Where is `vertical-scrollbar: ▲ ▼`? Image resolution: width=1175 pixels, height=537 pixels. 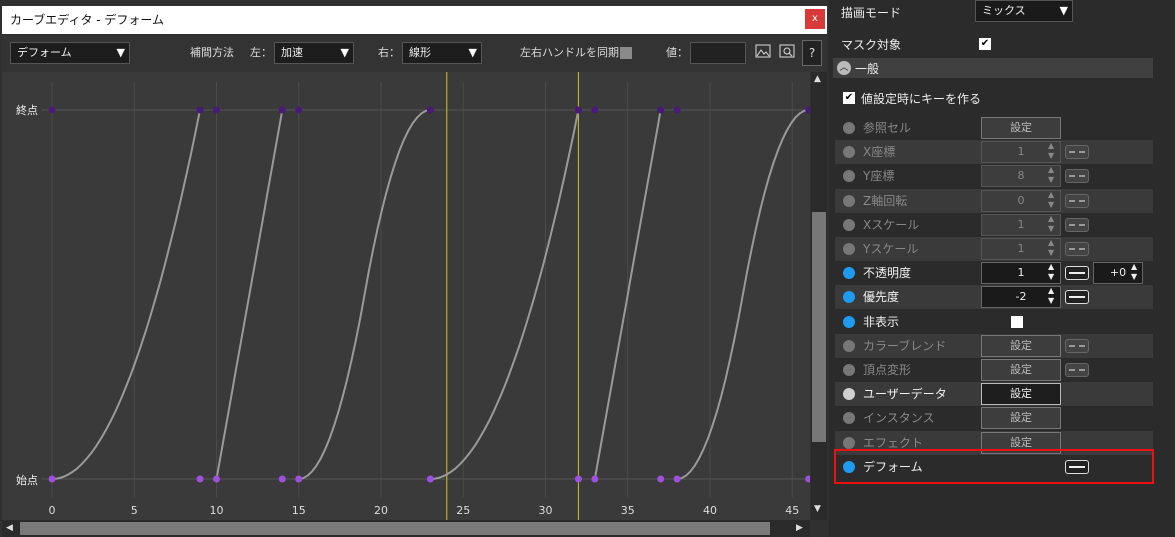
vertical-scrollbar: ▲ ▼ is located at coordinates (819, 296).